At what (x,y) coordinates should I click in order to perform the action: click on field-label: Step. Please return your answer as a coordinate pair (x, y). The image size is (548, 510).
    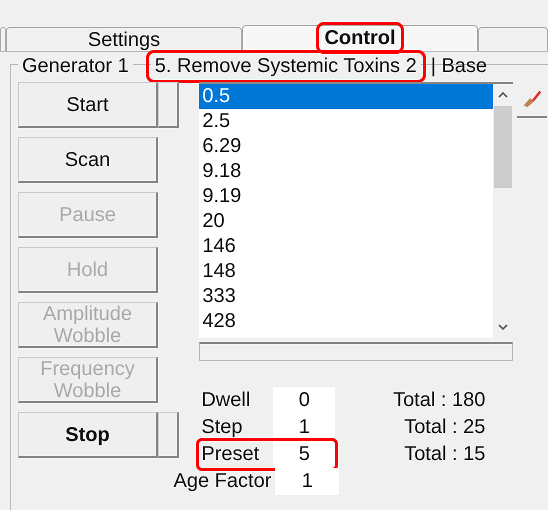
    Looking at the image, I should click on (222, 427).